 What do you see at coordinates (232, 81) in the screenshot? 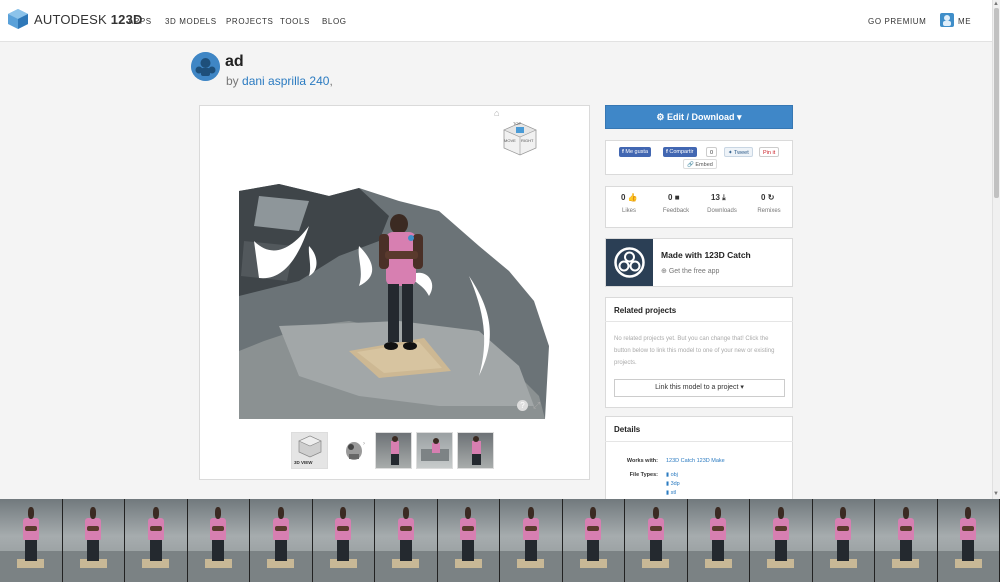
I see `by-prefix: by` at bounding box center [232, 81].